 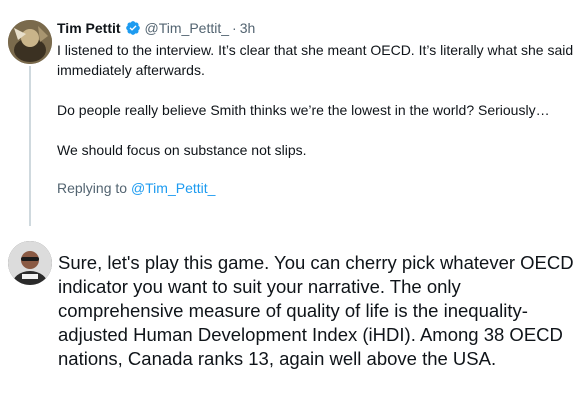 What do you see at coordinates (317, 28) in the screenshot?
I see `tweet-header: Tim Pettit @Tim_Pettit_ · 3h` at bounding box center [317, 28].